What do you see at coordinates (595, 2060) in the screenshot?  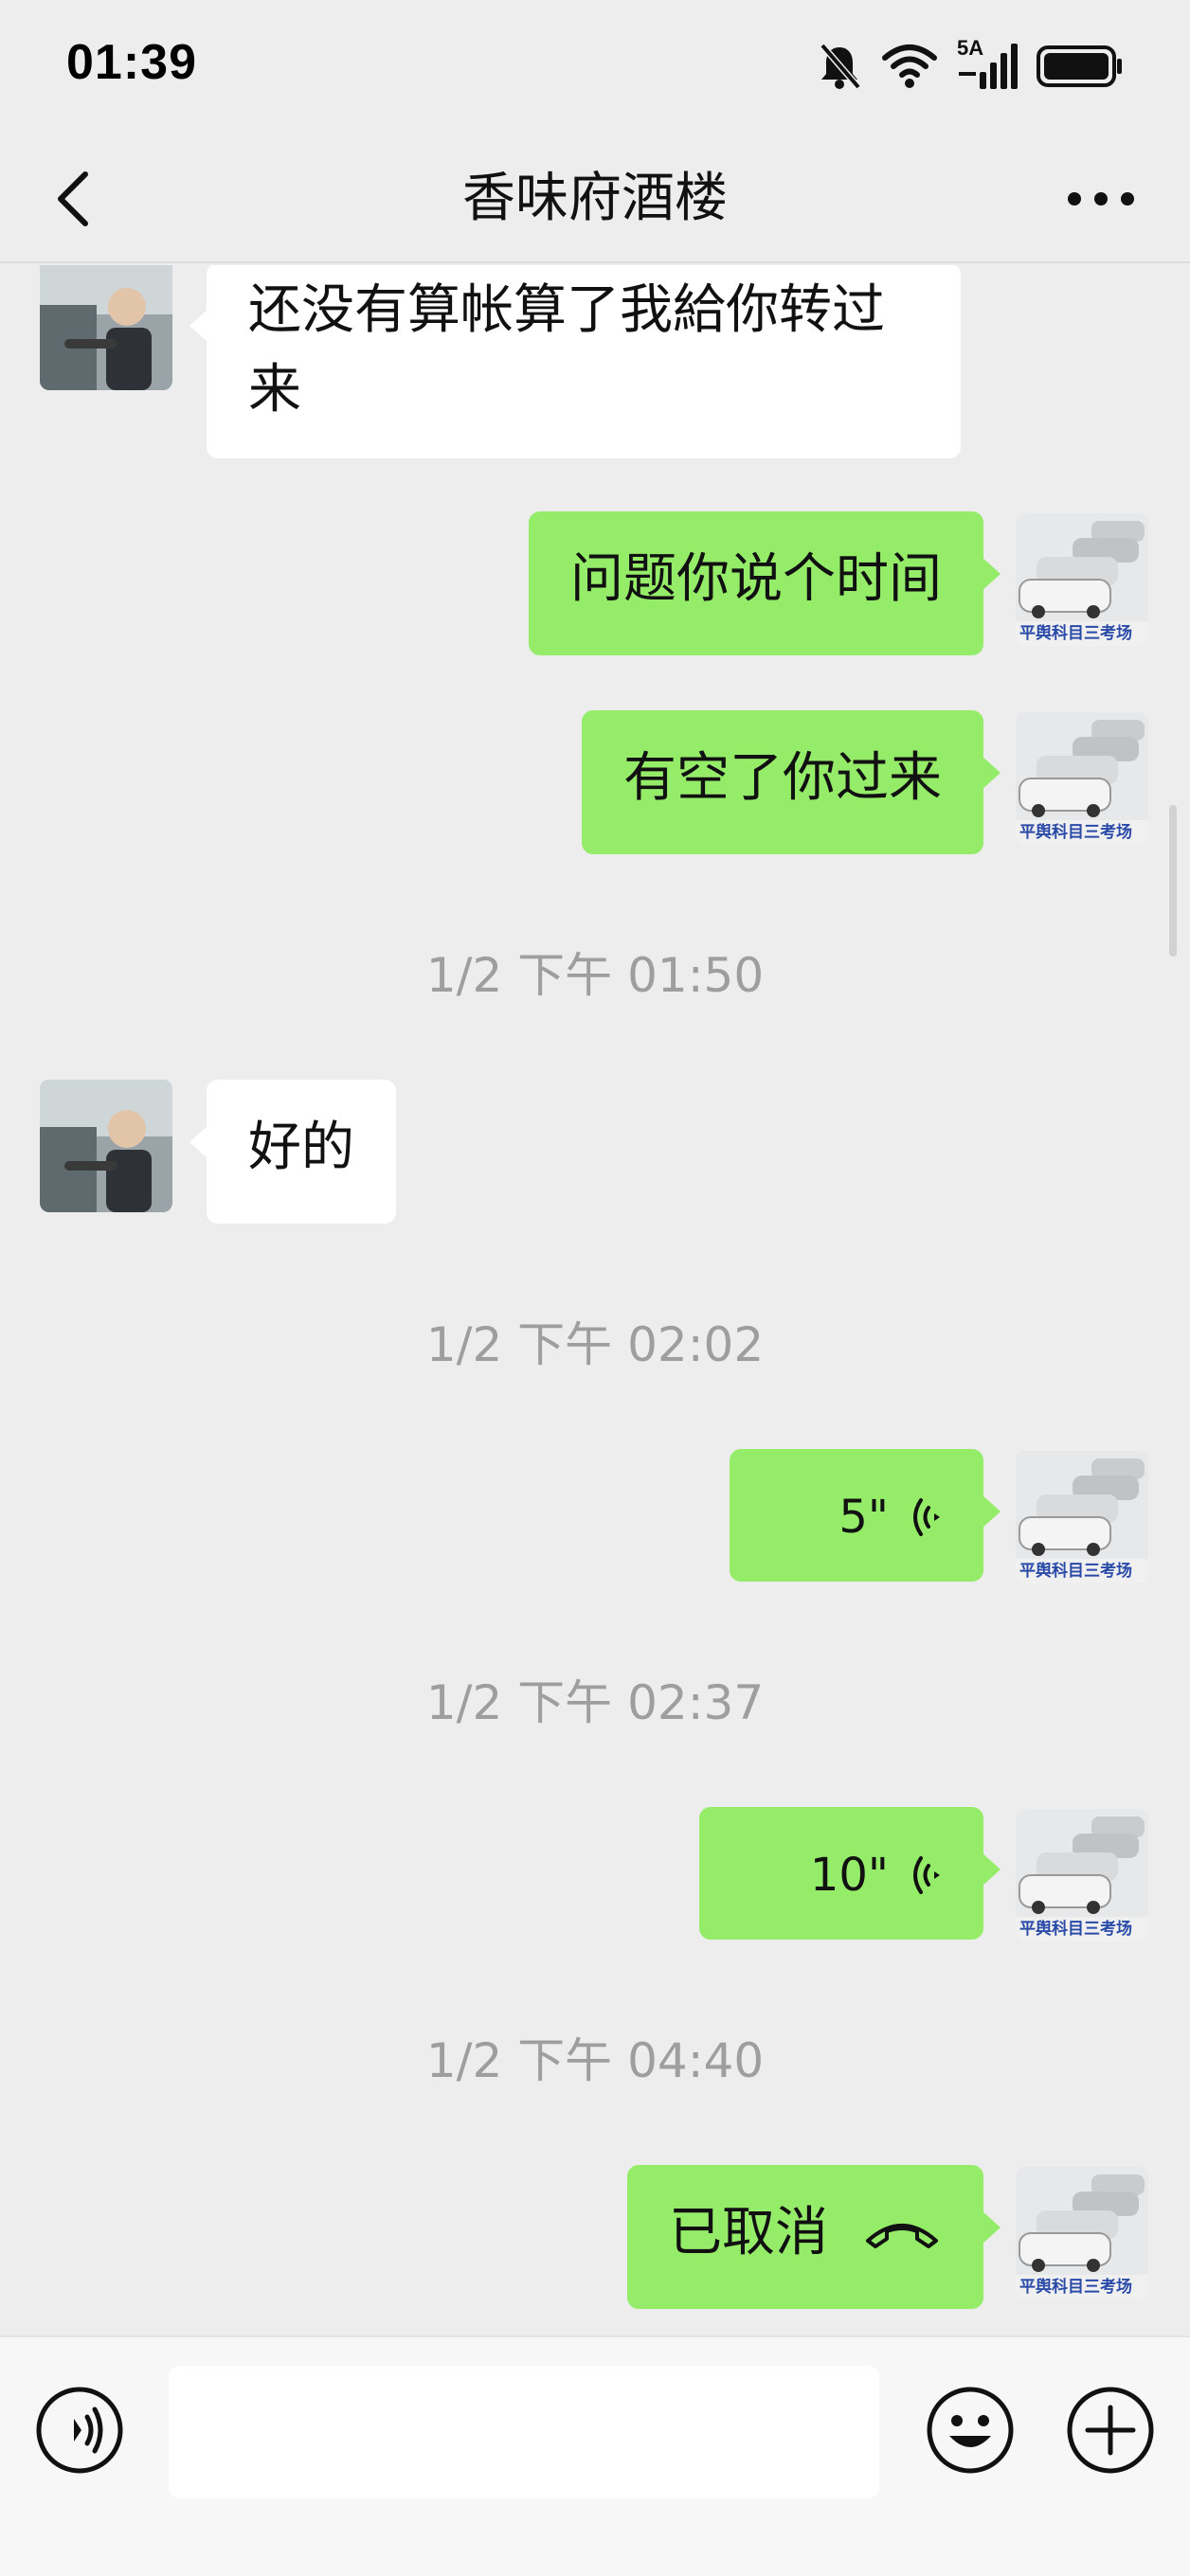 I see `message-timestamp: 1/2 下午 04:40` at bounding box center [595, 2060].